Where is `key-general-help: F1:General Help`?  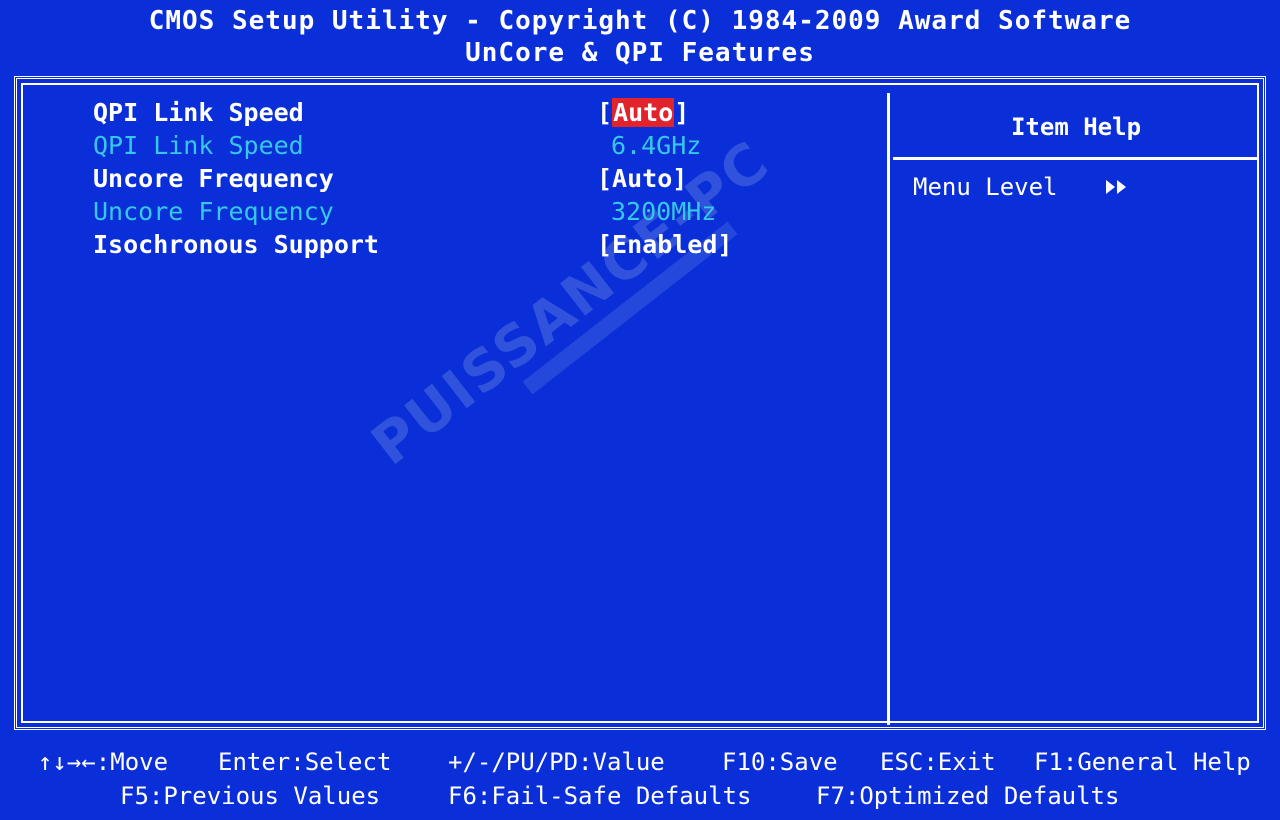
key-general-help: F1:General Help is located at coordinates (1142, 762).